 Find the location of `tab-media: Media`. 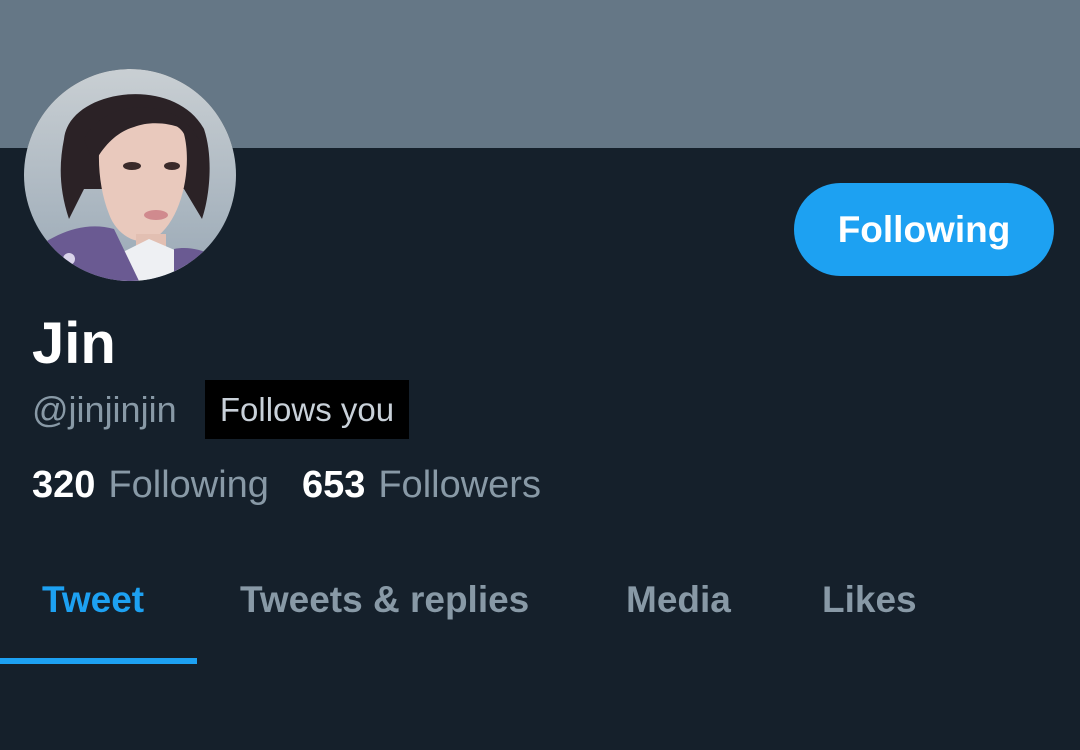

tab-media: Media is located at coordinates (678, 600).